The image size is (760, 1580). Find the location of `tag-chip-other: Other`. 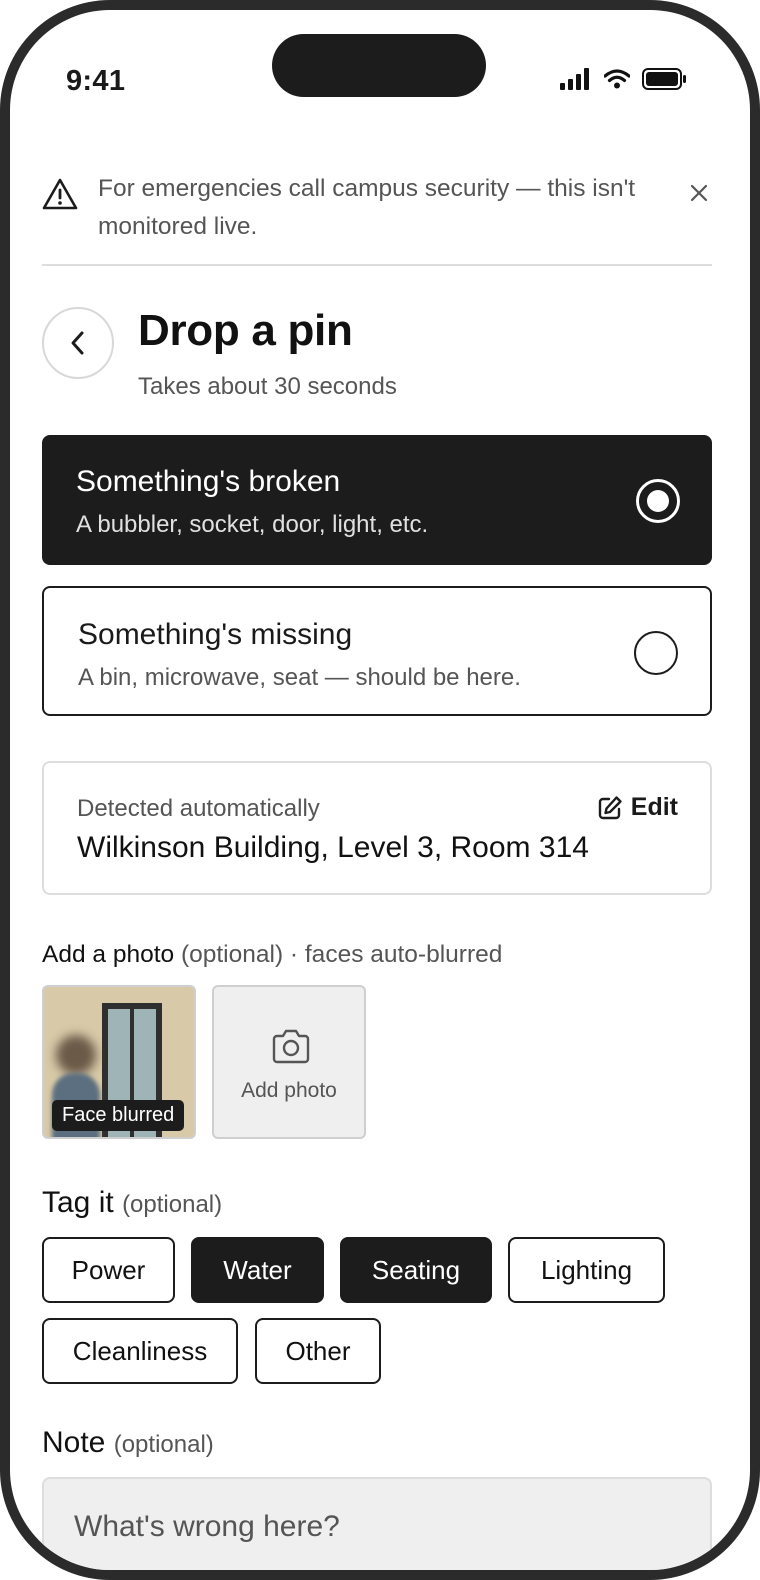

tag-chip-other: Other is located at coordinates (318, 1351).